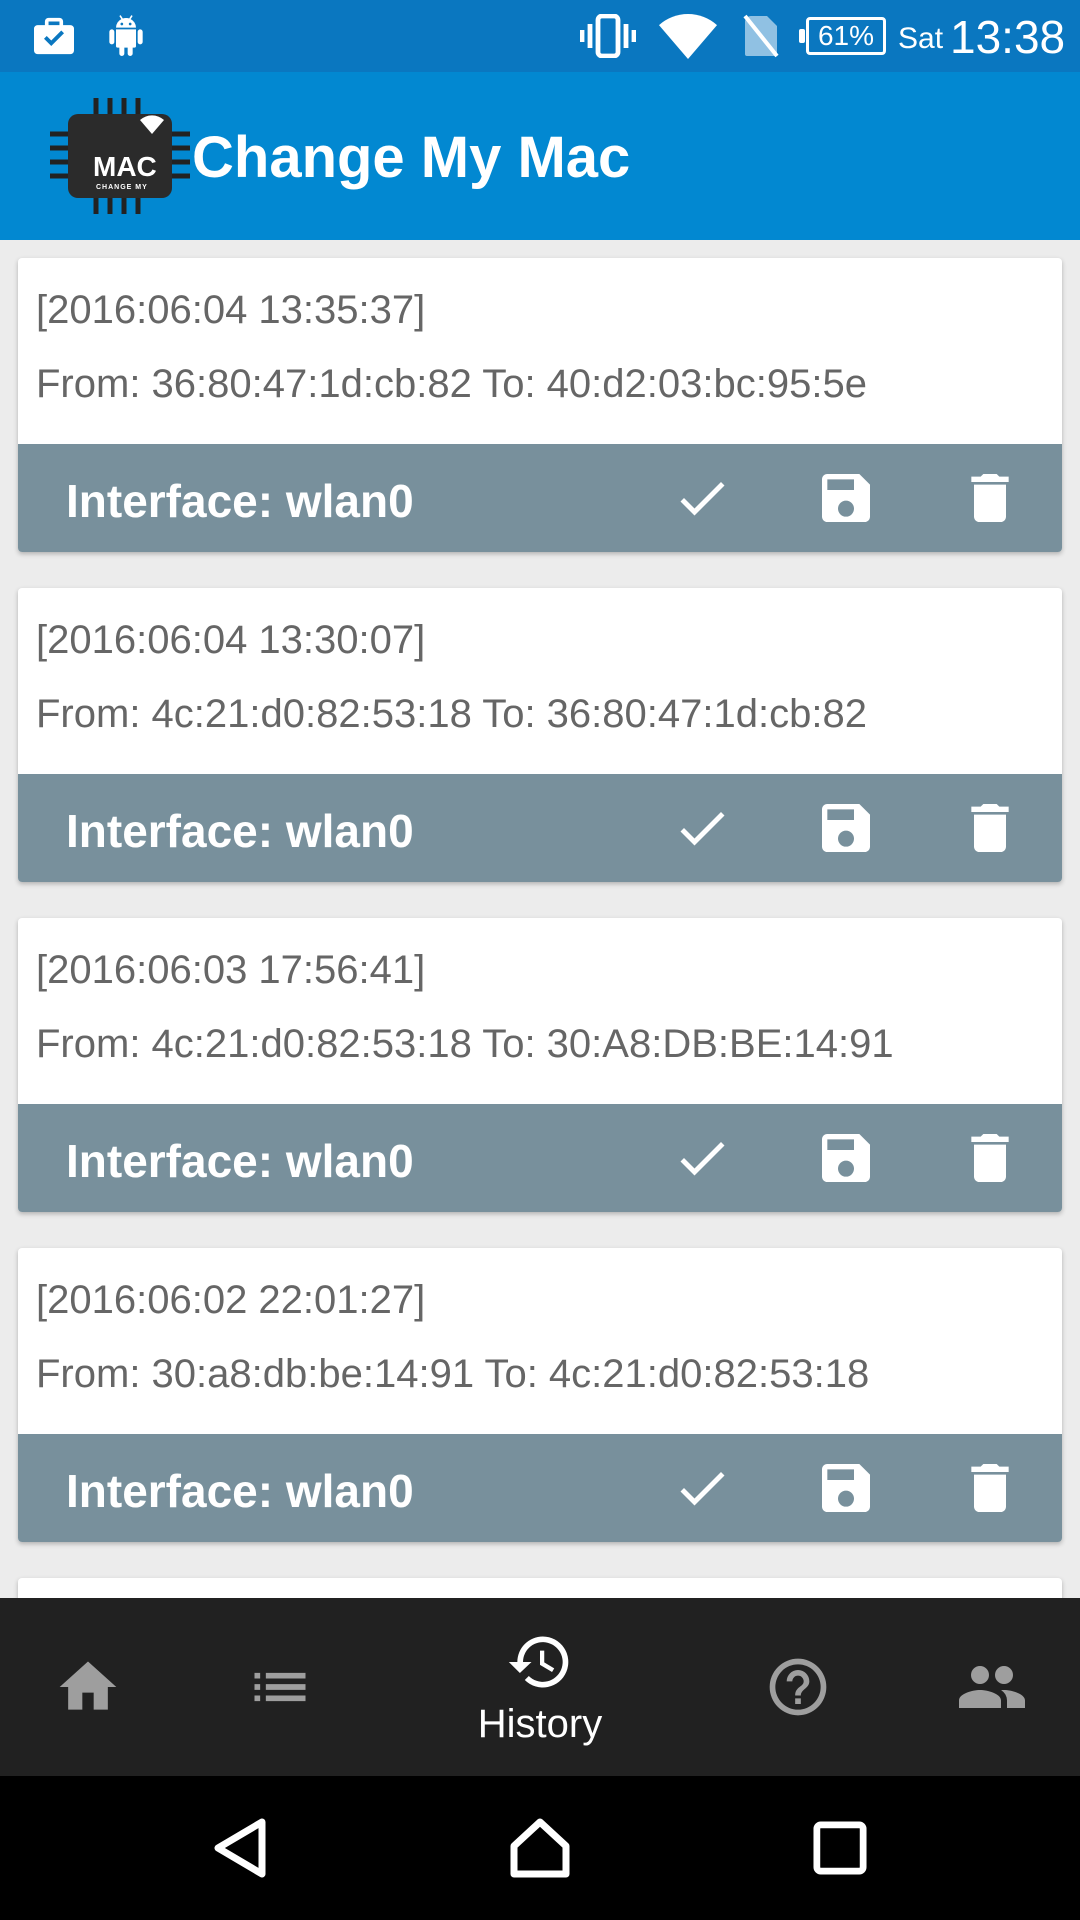  I want to click on help-icon, so click(798, 1687).